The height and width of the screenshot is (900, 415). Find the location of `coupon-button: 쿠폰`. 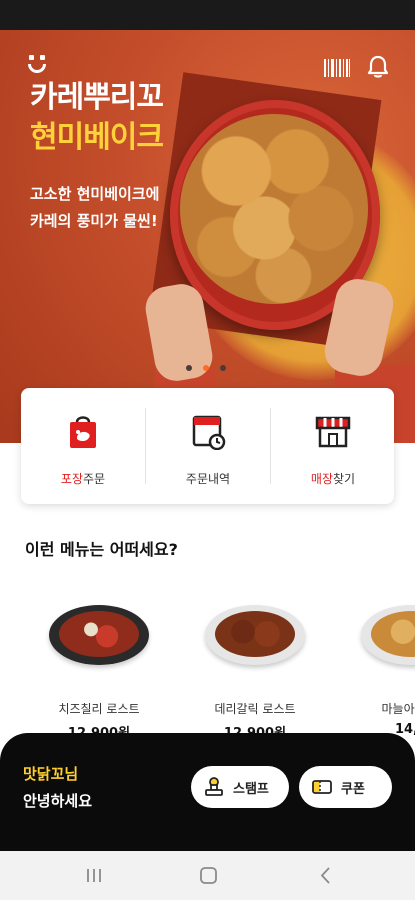

coupon-button: 쿠폰 is located at coordinates (345, 787).